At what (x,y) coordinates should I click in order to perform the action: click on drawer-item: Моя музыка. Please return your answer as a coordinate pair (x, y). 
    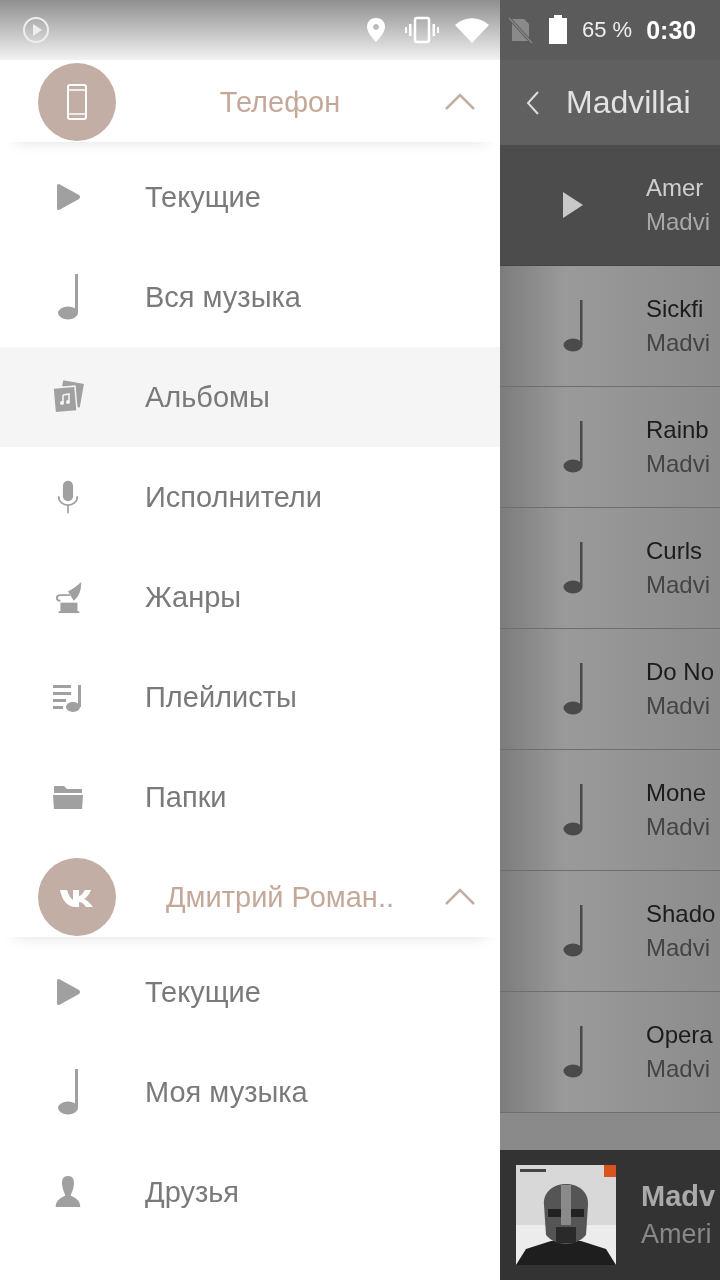
    Looking at the image, I should click on (250, 1092).